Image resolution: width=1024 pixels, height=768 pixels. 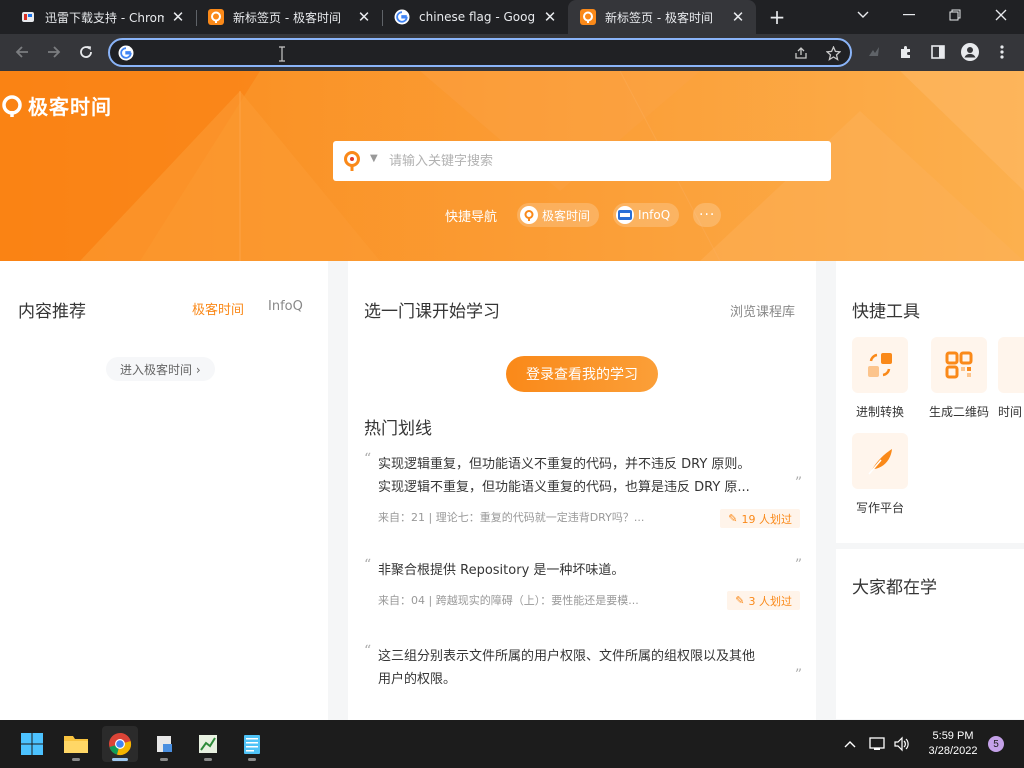 I want to click on highlight-item: “ 这三组分别表示文件所属的用户权限、文件所属的组权限以及其他 用户的权限。 ”, so click(x=583, y=670).